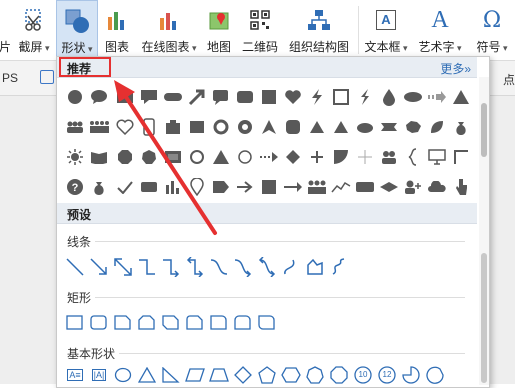 The width and height of the screenshot is (515, 388). Describe the element at coordinates (149, 127) in the screenshot. I see `shape-phone` at that location.